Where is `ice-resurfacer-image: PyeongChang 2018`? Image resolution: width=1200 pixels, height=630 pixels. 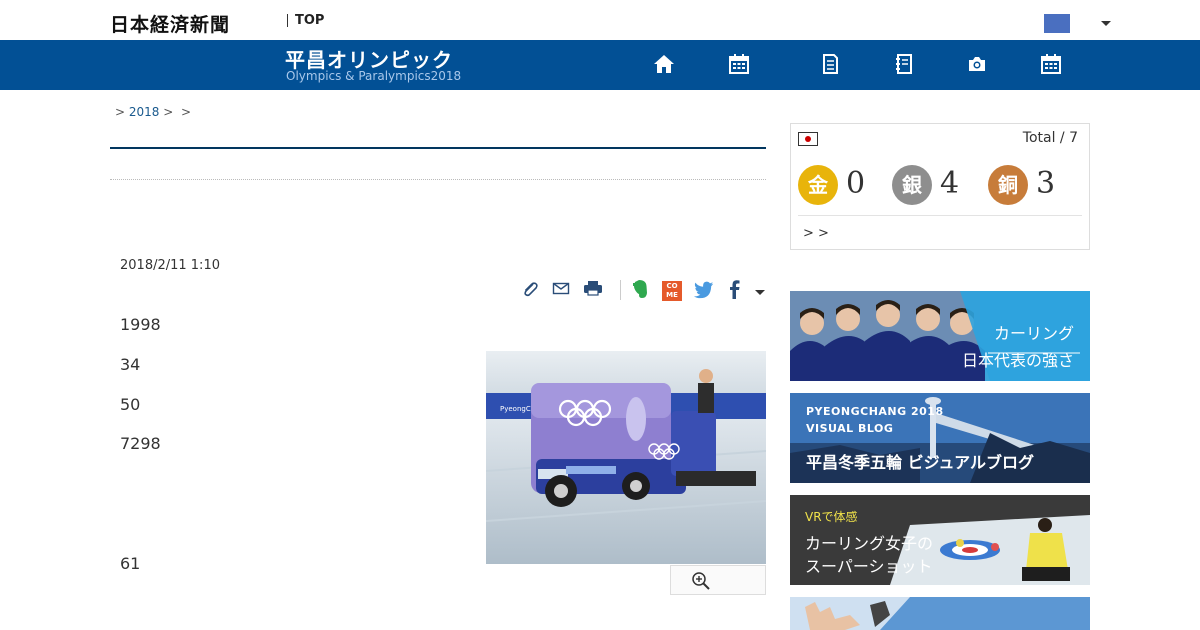
ice-resurfacer-image: PyeongChang 2018 is located at coordinates (626, 457).